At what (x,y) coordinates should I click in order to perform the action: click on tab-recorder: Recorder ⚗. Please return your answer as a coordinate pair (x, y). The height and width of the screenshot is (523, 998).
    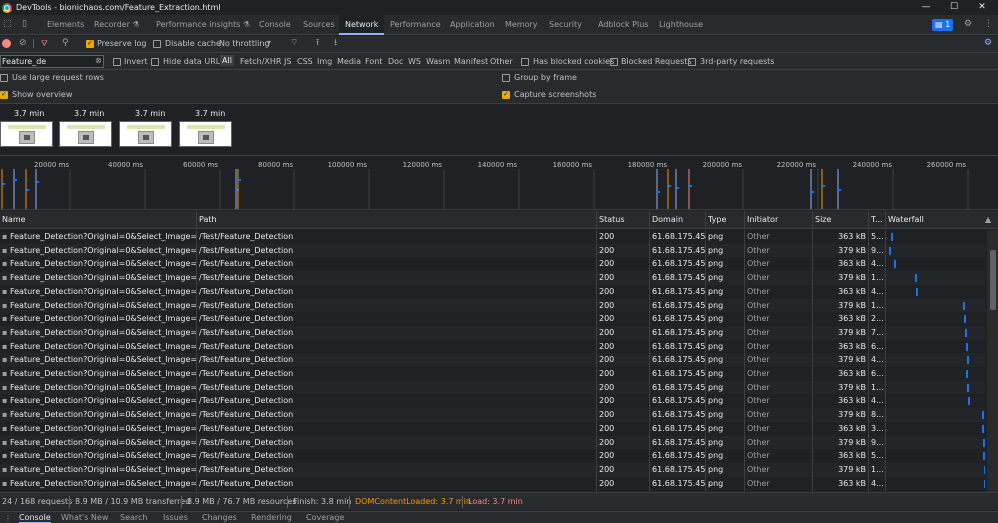
    Looking at the image, I should click on (117, 25).